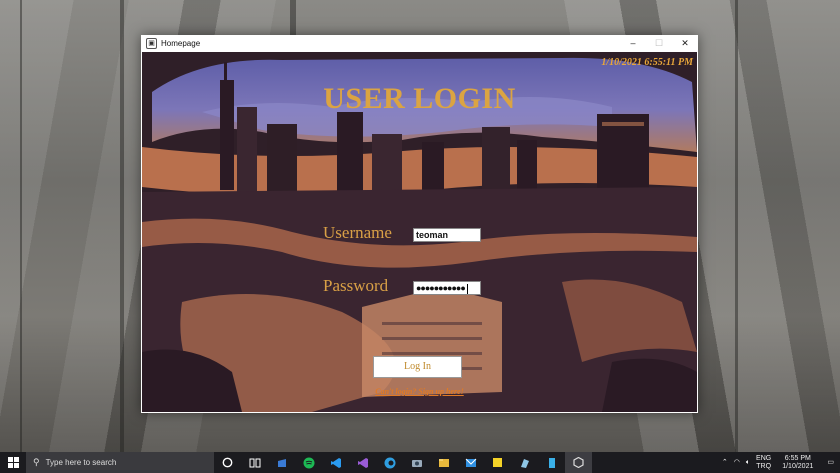 The width and height of the screenshot is (840, 473). Describe the element at coordinates (181, 43) in the screenshot. I see `window-title: Homepage` at that location.